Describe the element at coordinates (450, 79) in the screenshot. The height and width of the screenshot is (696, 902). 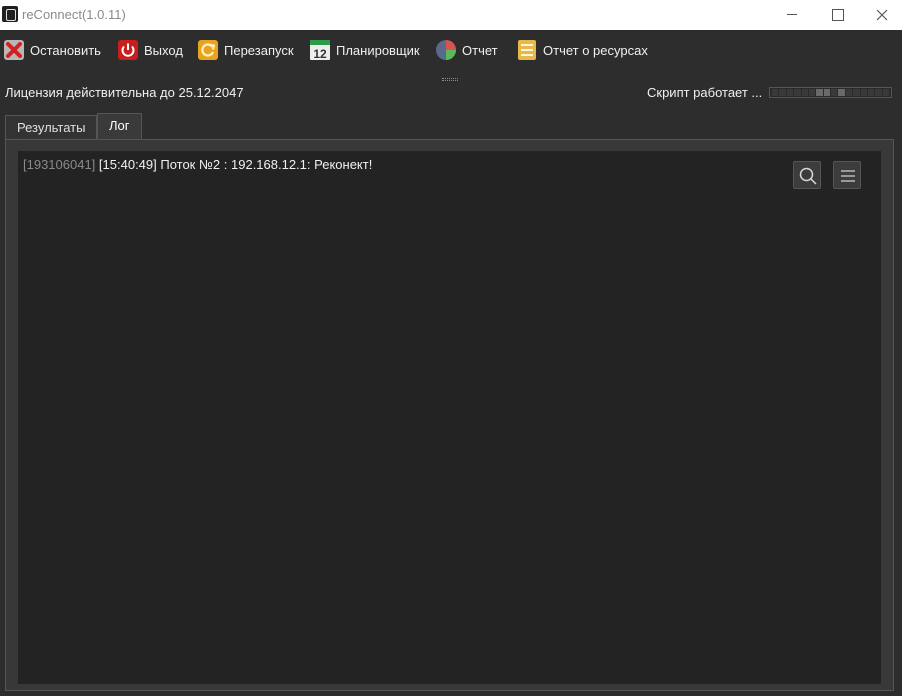
I see `splitter-grip` at that location.